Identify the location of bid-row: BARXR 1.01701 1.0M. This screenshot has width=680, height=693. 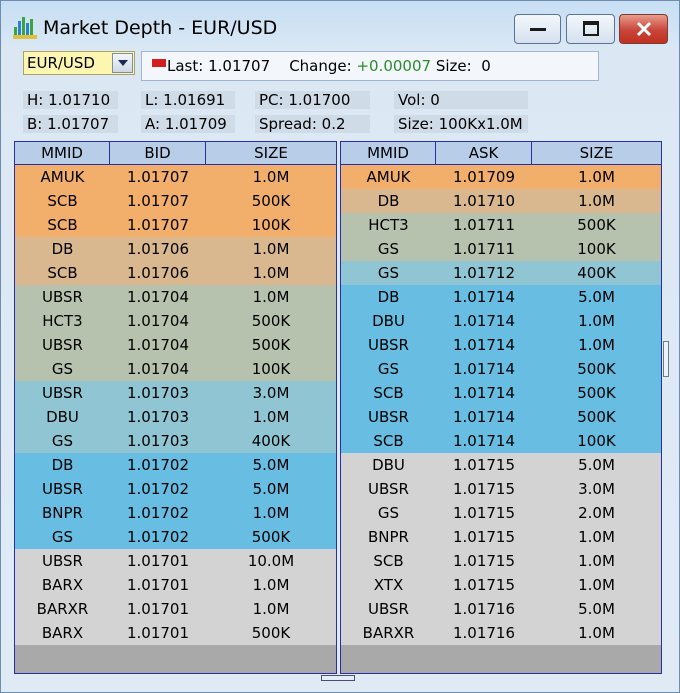
(175, 609).